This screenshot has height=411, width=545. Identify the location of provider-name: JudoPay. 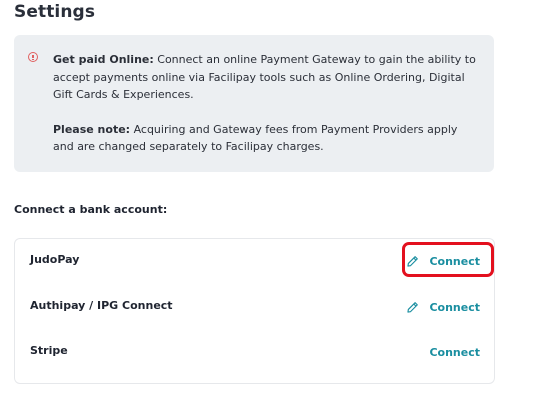
(55, 259).